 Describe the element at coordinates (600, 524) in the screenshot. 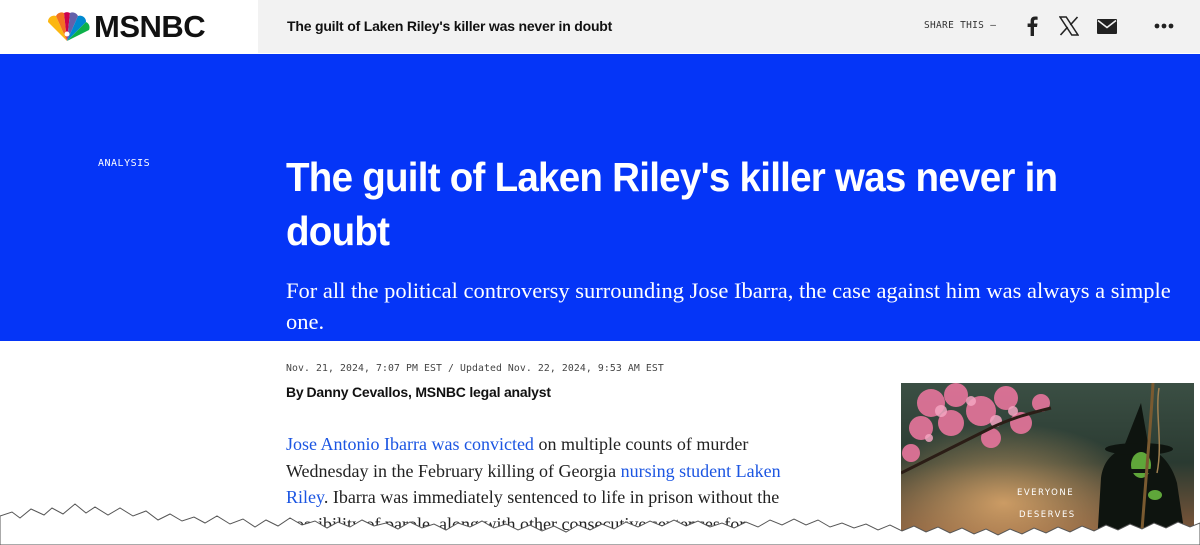

I see `torn-paper-edge` at that location.